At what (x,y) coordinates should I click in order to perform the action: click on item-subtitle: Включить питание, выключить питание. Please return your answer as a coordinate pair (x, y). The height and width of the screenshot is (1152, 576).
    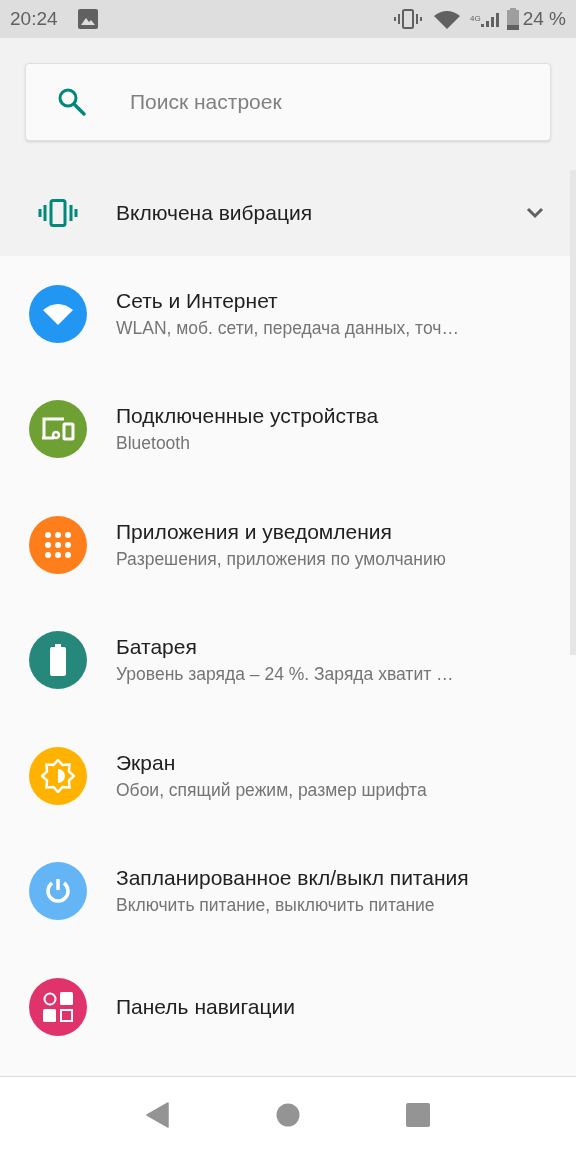
    Looking at the image, I should click on (276, 906).